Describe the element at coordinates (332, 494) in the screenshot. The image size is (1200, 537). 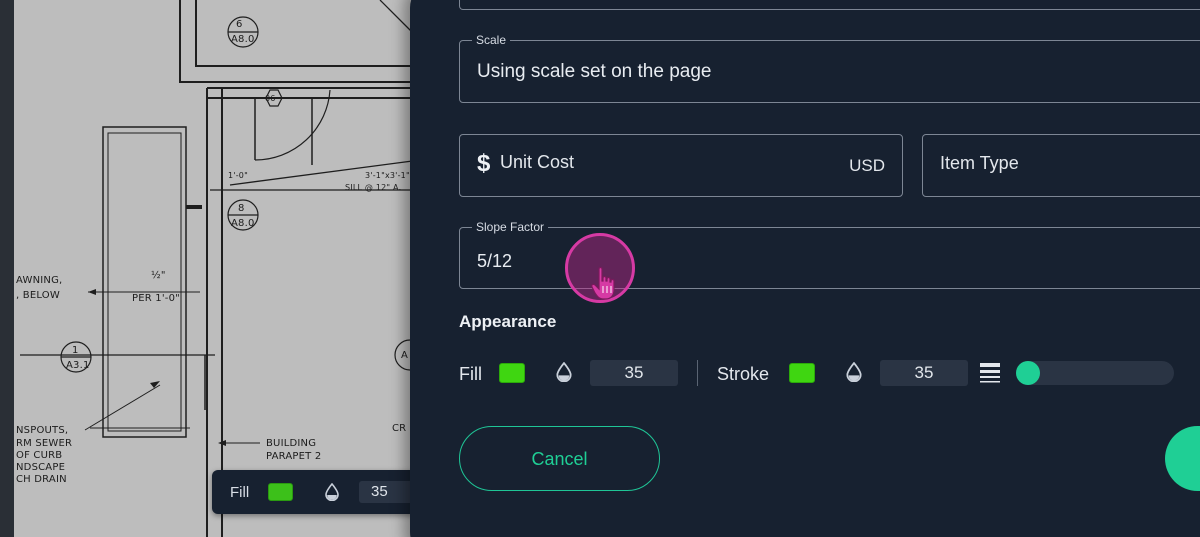
I see `drop-icon` at that location.